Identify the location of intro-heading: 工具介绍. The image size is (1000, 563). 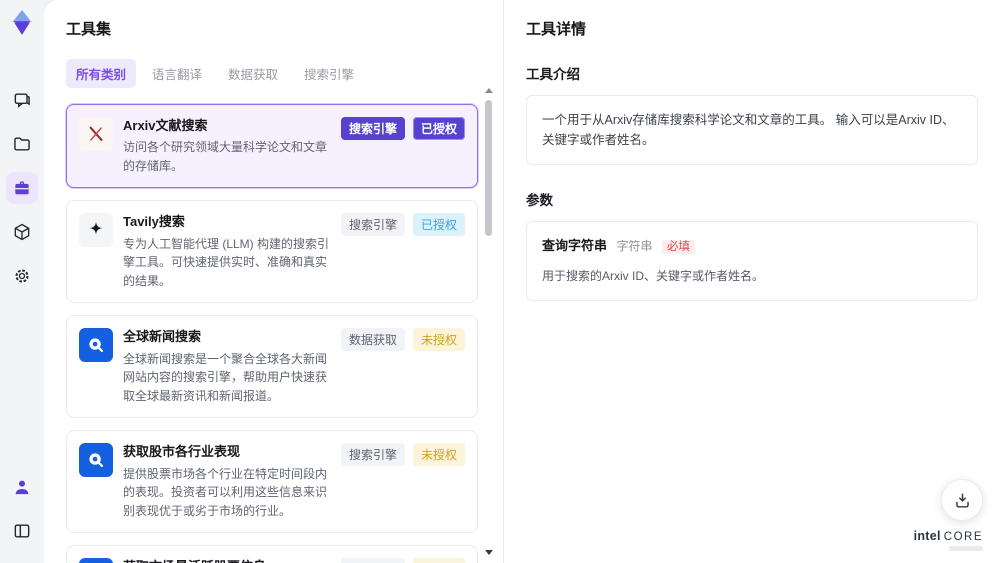
(553, 74).